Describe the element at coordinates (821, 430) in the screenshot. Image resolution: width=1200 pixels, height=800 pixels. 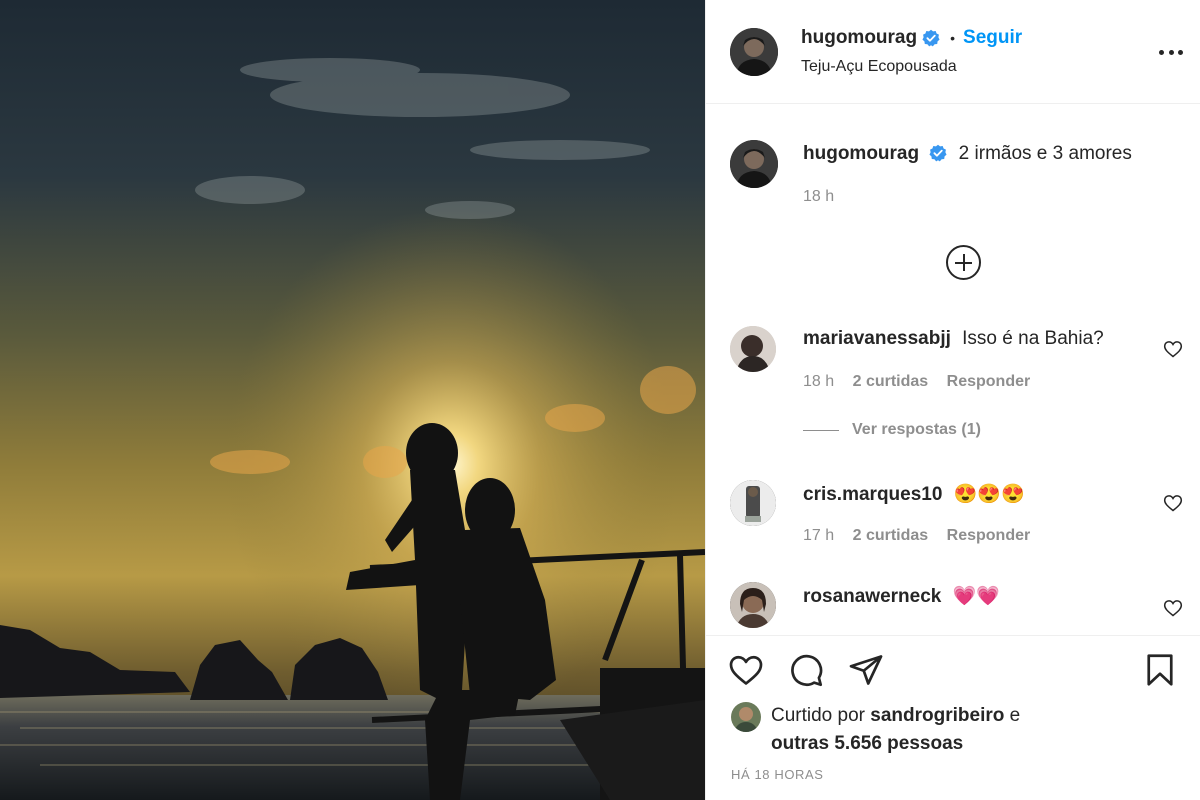
I see `replies-divider` at that location.